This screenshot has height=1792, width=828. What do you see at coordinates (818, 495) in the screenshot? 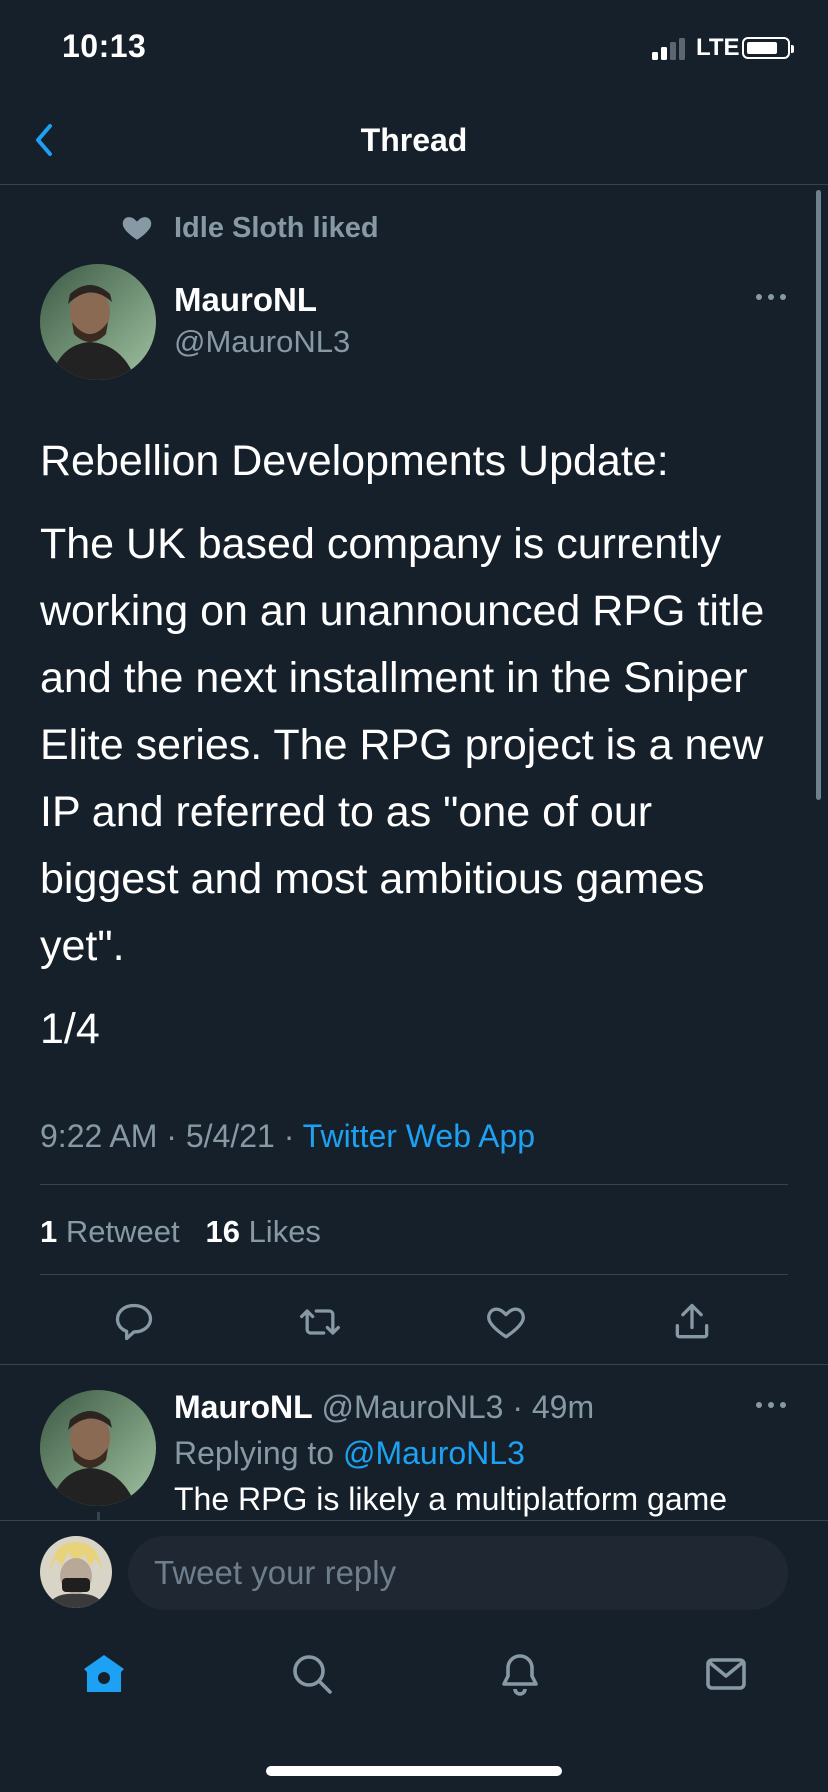
I see `scrollbar` at bounding box center [818, 495].